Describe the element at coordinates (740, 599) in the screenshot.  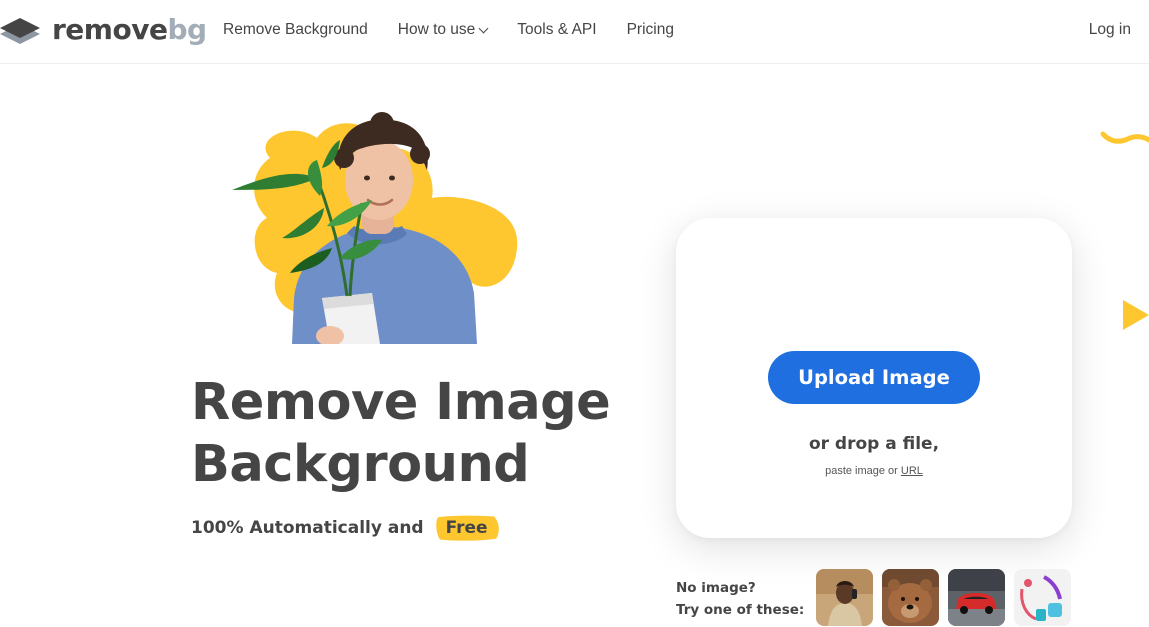
I see `sample-prompt: No image? Try one of these:` at that location.